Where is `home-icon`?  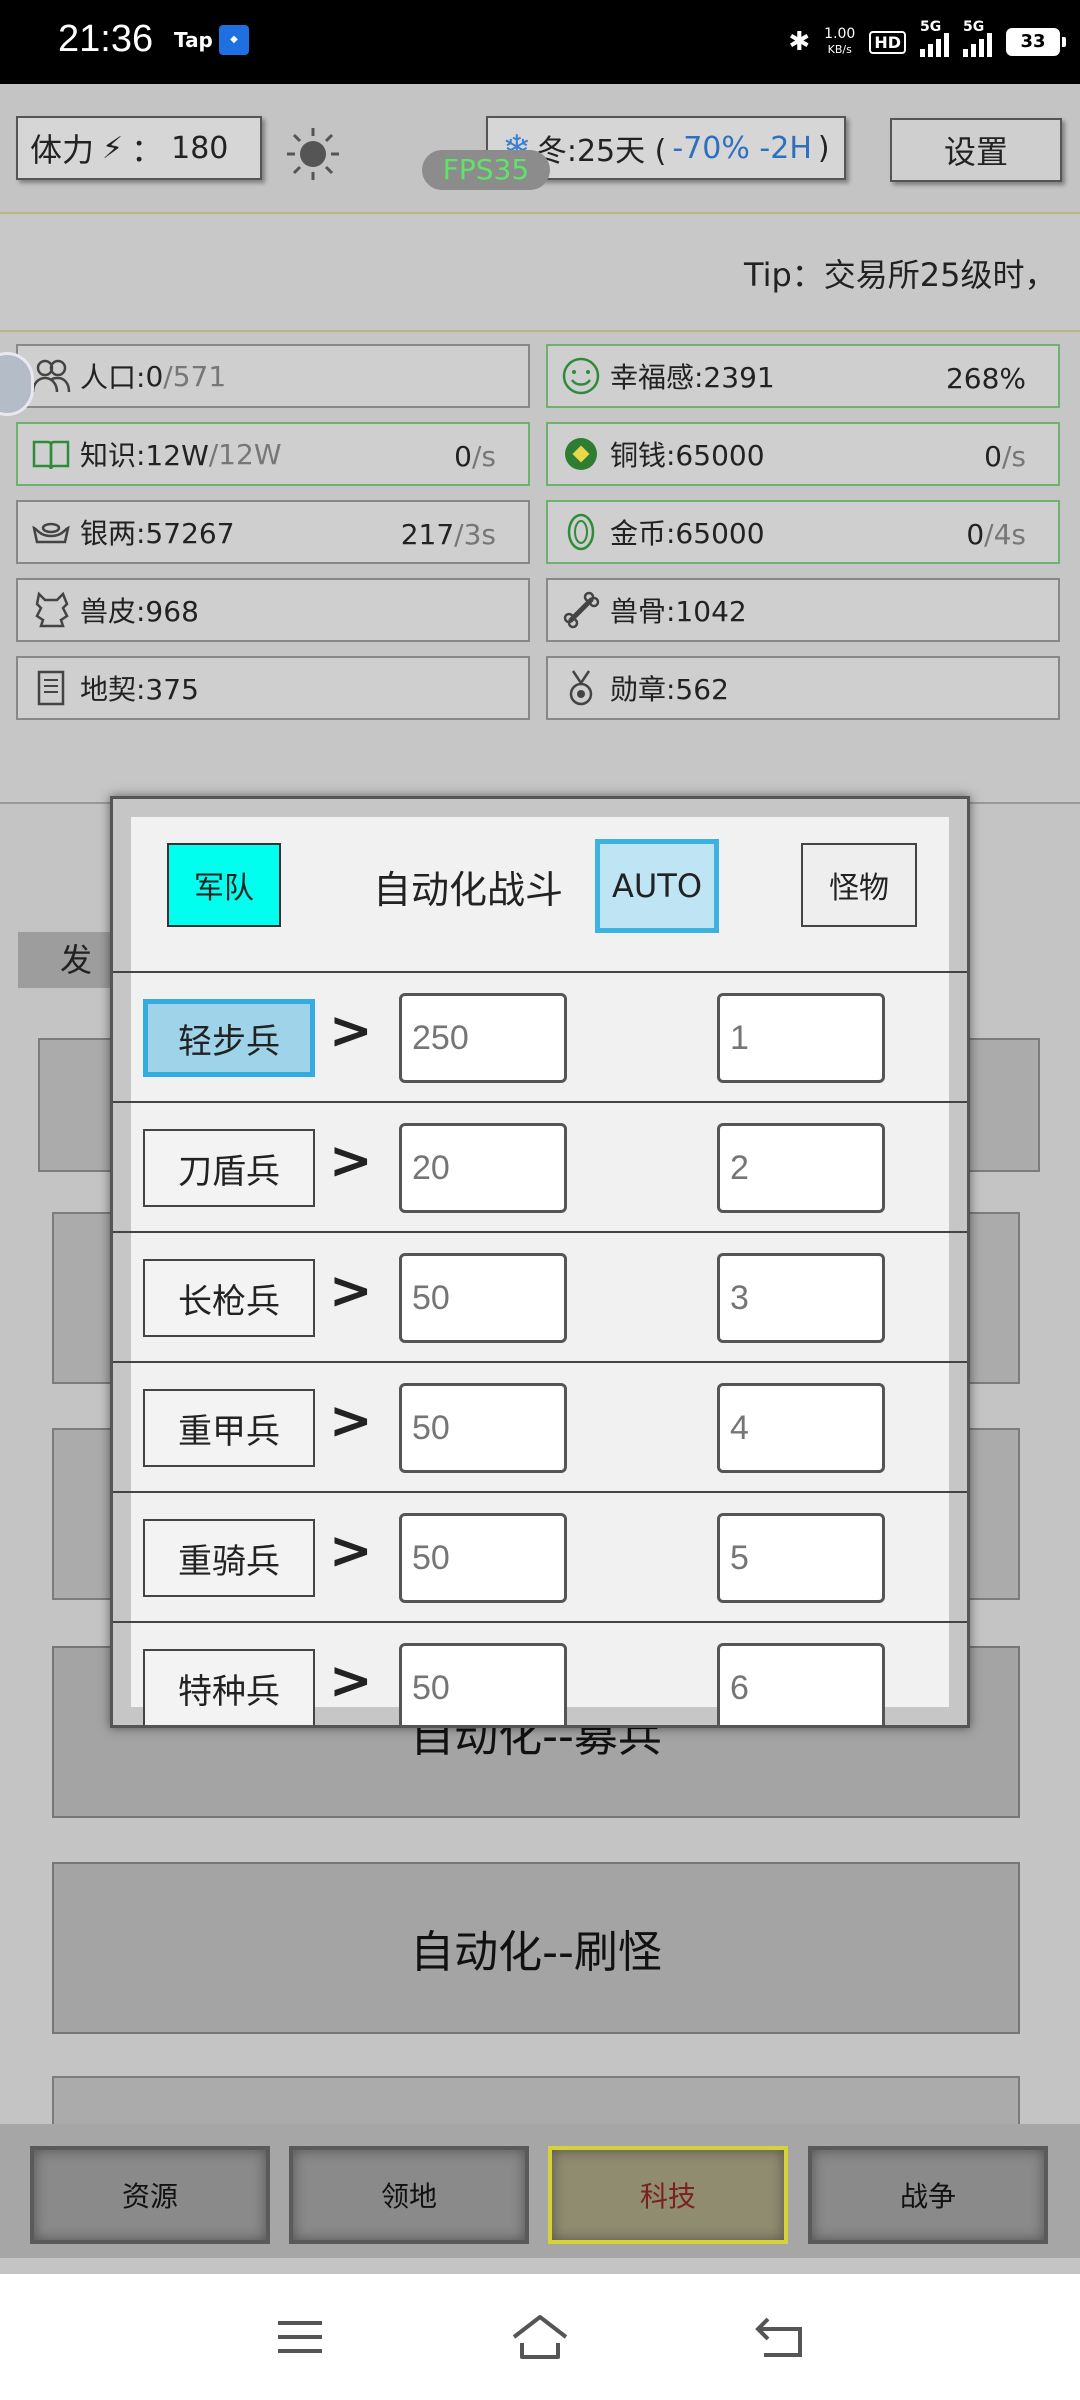 home-icon is located at coordinates (540, 2337).